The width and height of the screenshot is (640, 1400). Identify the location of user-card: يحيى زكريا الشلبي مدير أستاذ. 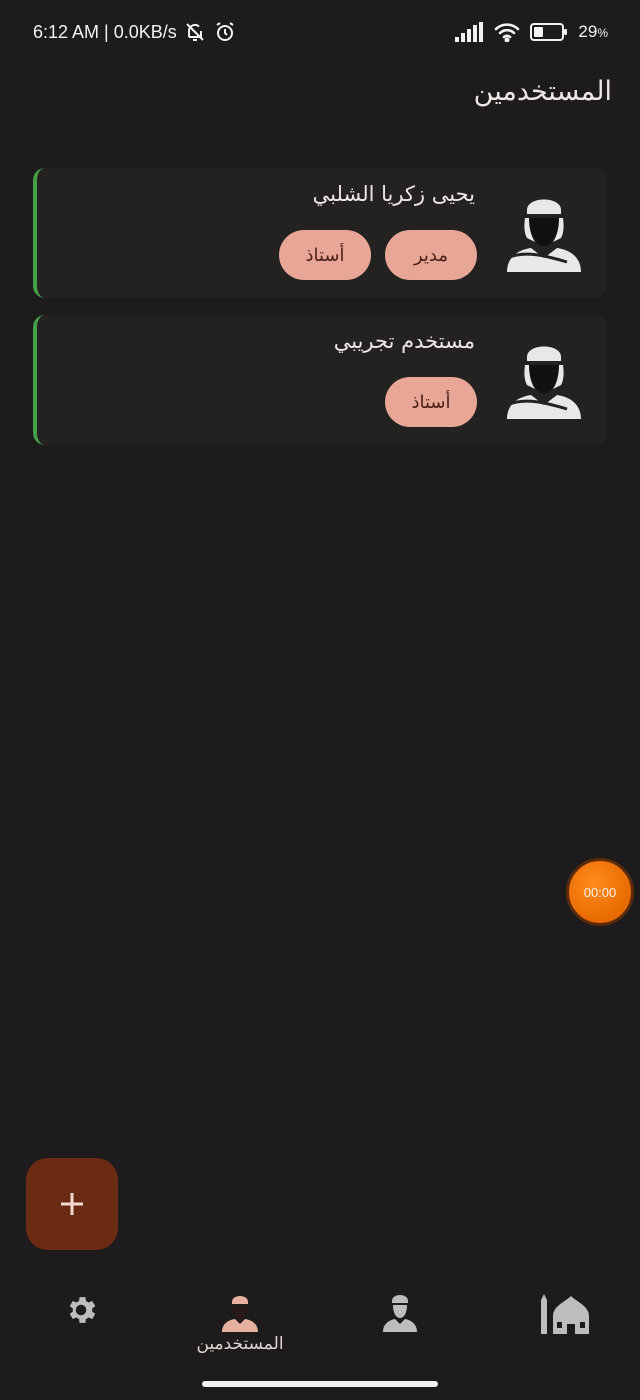
(320, 233).